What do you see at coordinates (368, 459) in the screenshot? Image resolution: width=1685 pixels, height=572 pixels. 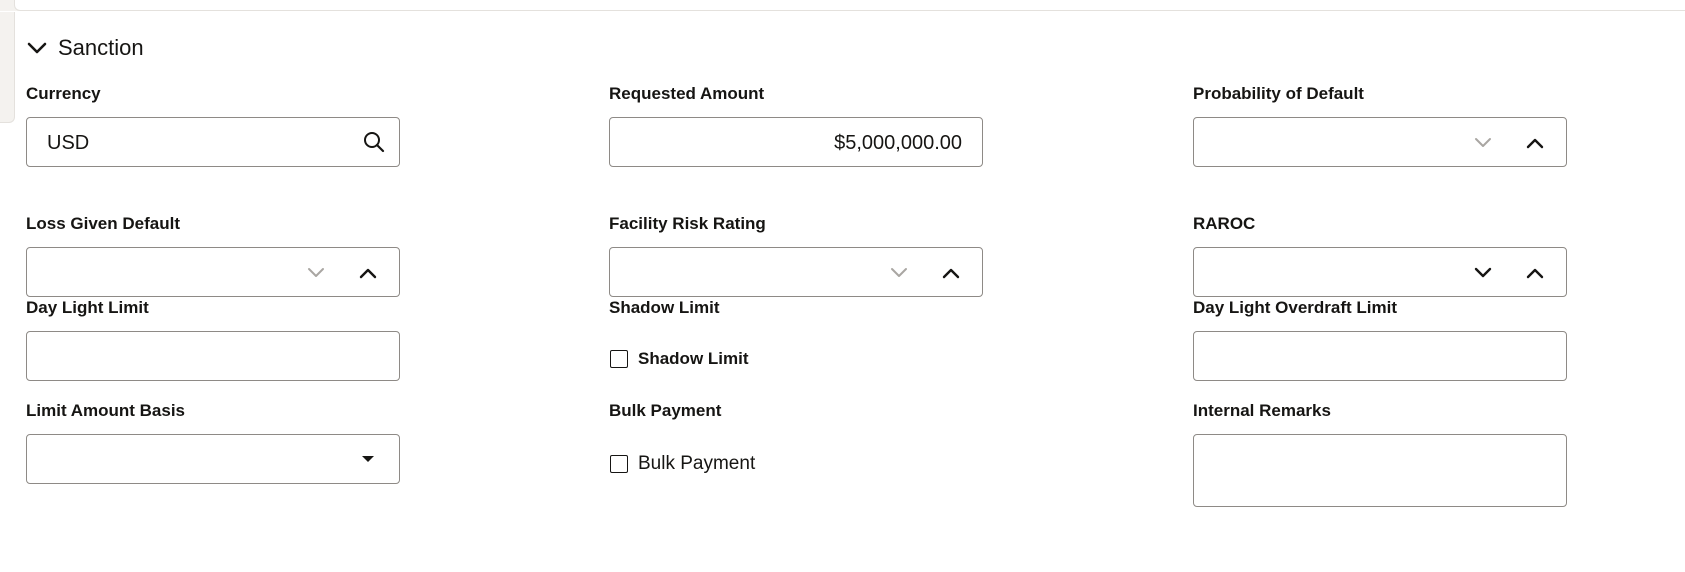 I see `dropdown-caret-icon` at bounding box center [368, 459].